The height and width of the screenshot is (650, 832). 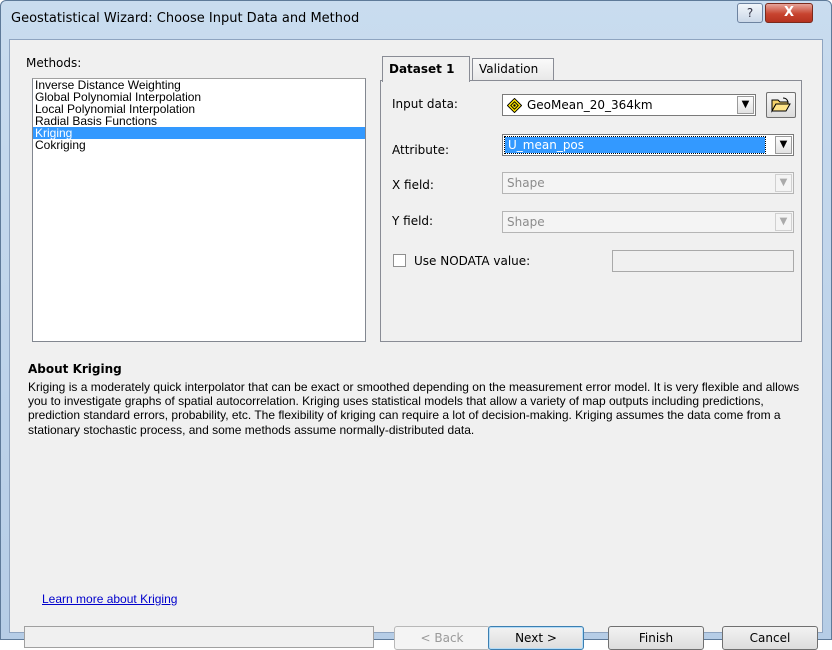 What do you see at coordinates (789, 13) in the screenshot?
I see `close-button: X` at bounding box center [789, 13].